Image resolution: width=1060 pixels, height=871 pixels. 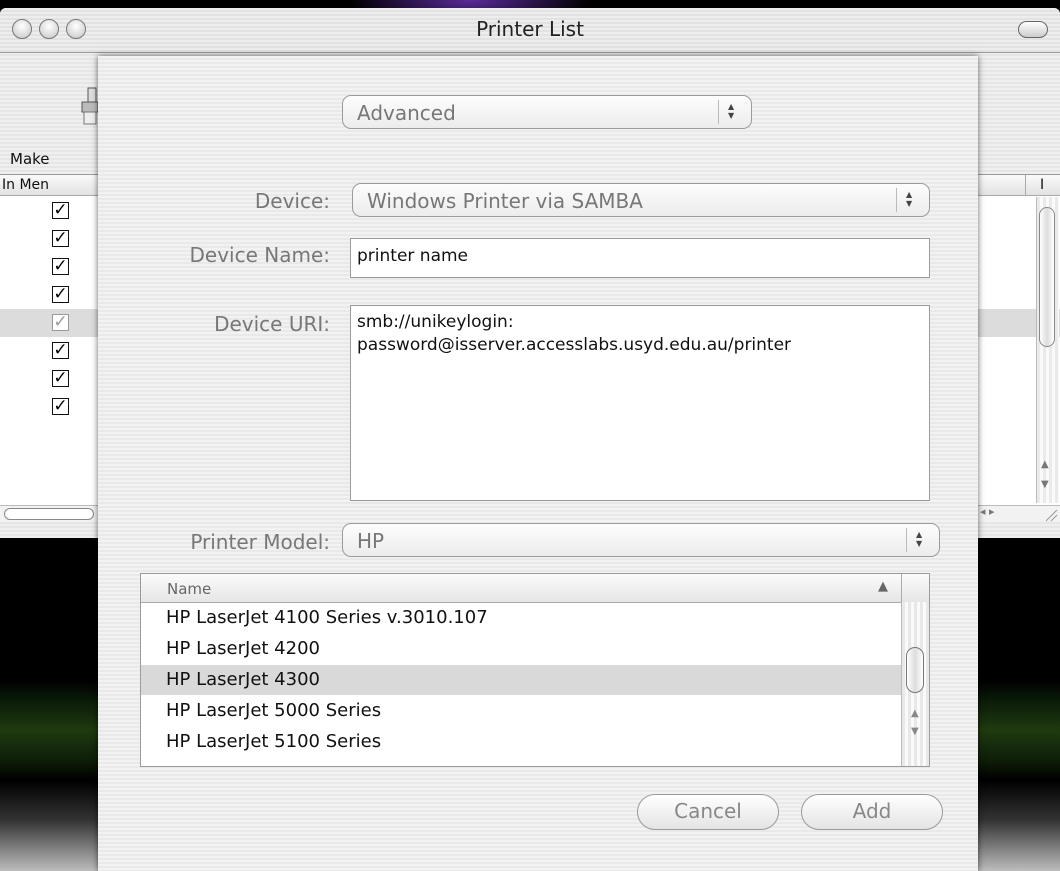 I want to click on model-list-item: HP LaserJet 4200, so click(x=521, y=649).